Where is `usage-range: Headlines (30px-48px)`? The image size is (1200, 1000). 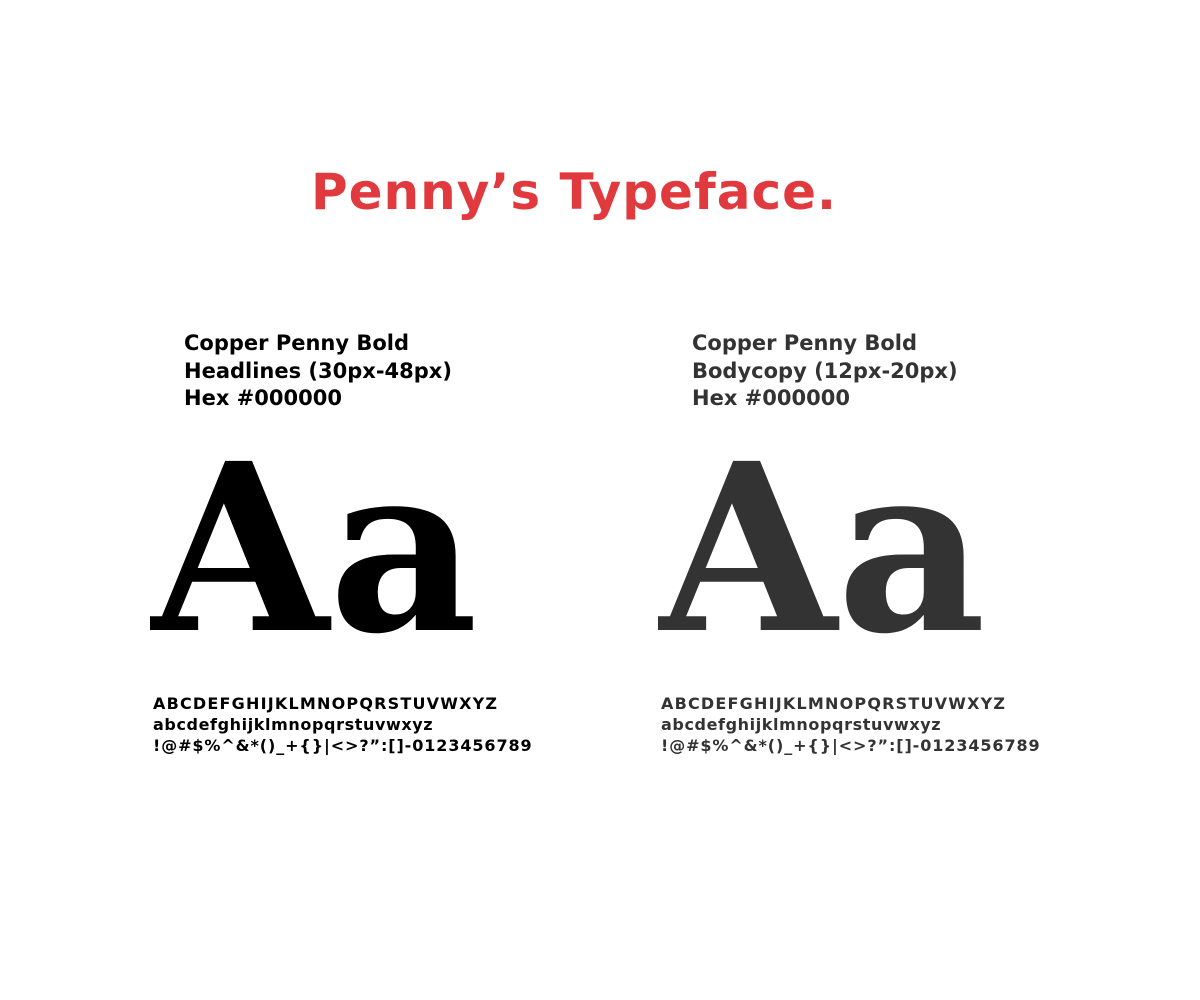 usage-range: Headlines (30px-48px) is located at coordinates (318, 370).